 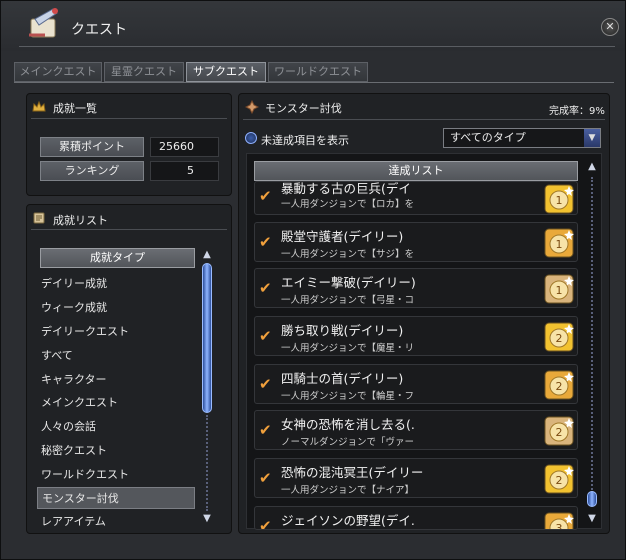 I want to click on window-title: クエスト, so click(x=99, y=30).